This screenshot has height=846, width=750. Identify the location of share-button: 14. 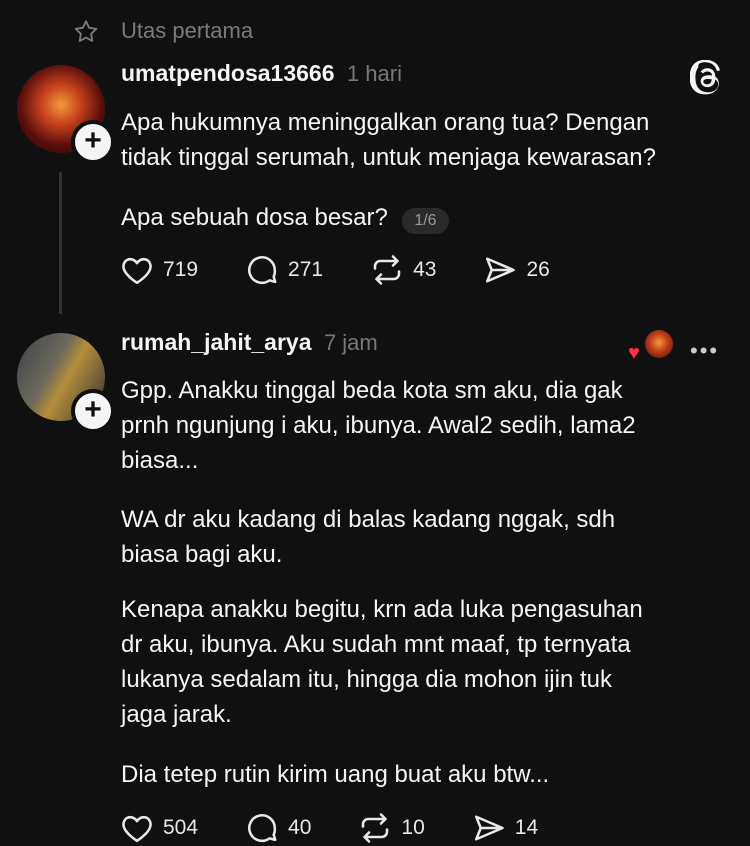
(504, 828).